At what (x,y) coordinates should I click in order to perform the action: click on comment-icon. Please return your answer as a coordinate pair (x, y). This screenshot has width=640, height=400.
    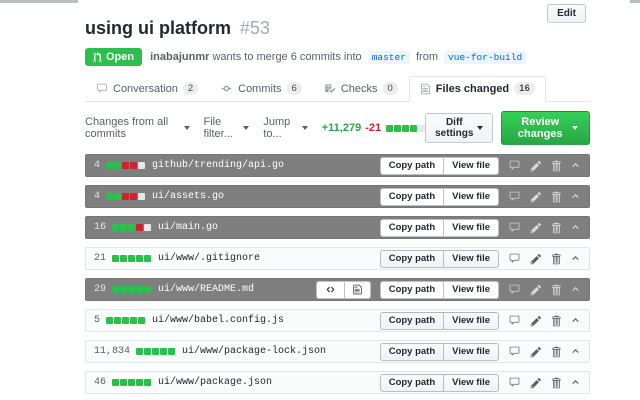
    Looking at the image, I should click on (102, 88).